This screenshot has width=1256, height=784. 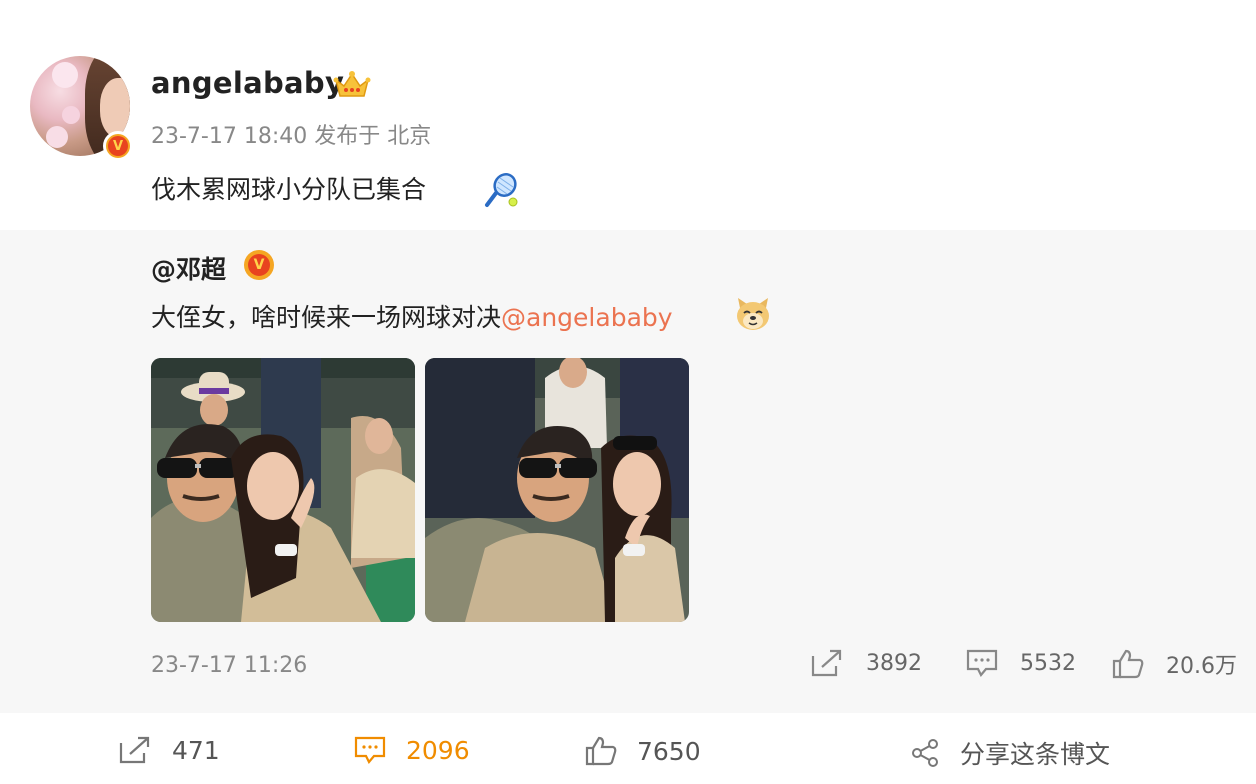 What do you see at coordinates (196, 750) in the screenshot?
I see `share-count: 471` at bounding box center [196, 750].